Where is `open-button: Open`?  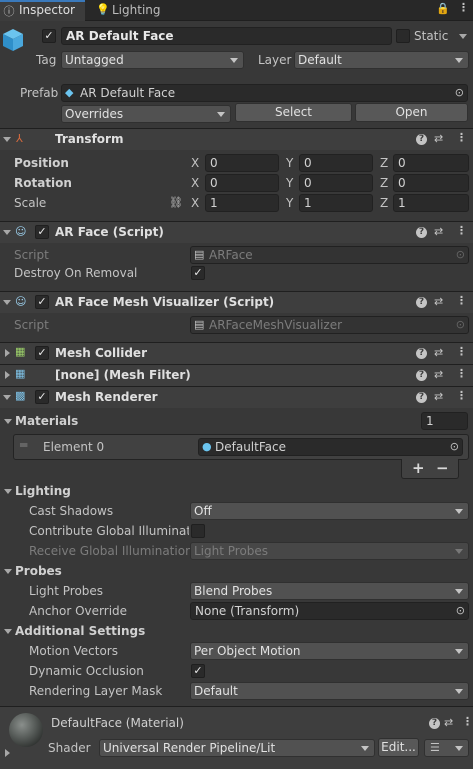
open-button: Open is located at coordinates (411, 112).